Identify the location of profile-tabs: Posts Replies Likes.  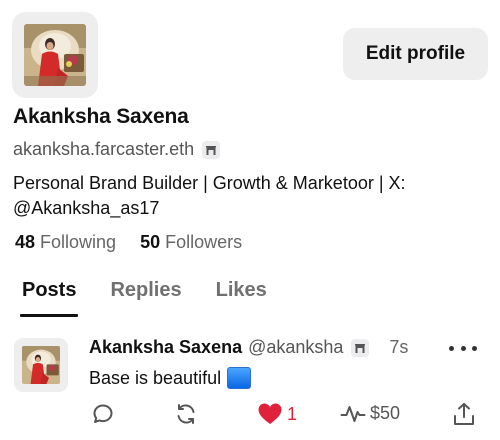
(143, 298).